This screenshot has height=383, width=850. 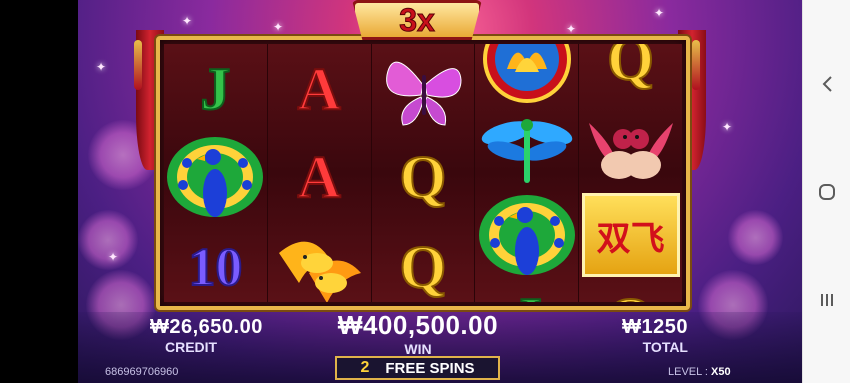 I want to click on multiplier-value: 3x, so click(x=417, y=19).